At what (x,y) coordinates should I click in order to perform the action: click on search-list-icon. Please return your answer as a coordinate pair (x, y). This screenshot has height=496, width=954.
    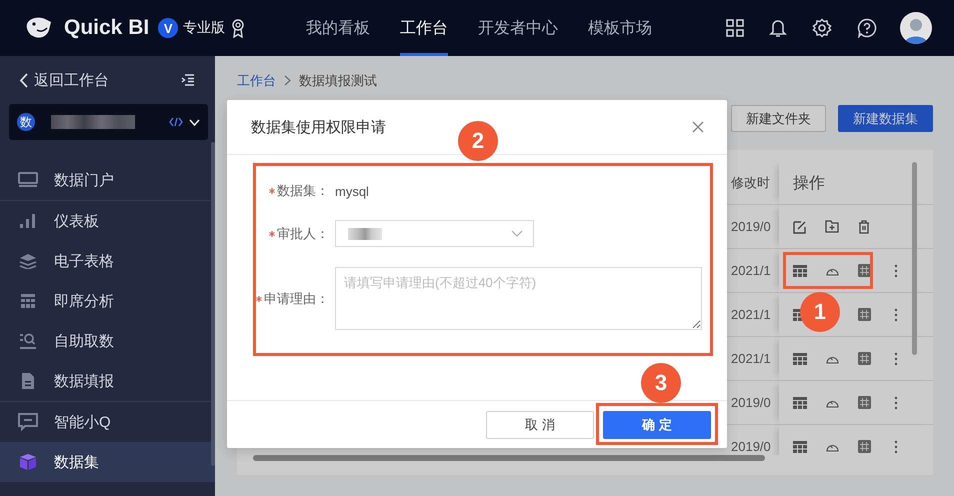
    Looking at the image, I should click on (28, 341).